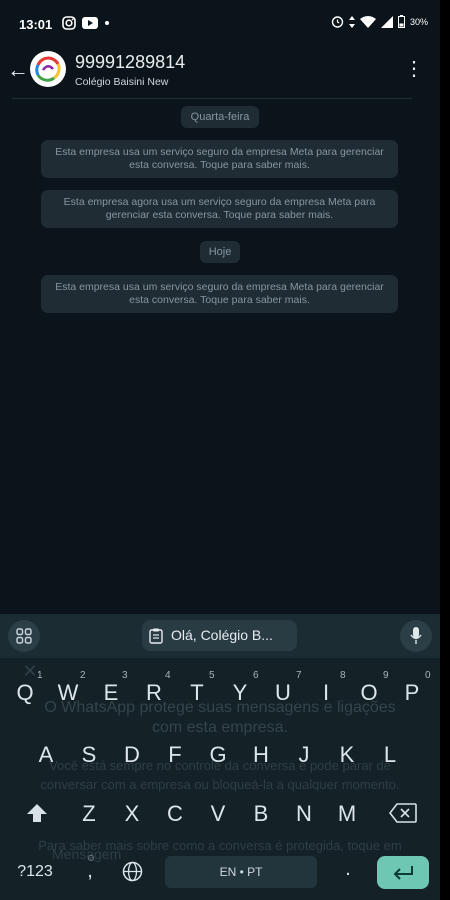  What do you see at coordinates (347, 755) in the screenshot?
I see `key-k: K` at bounding box center [347, 755].